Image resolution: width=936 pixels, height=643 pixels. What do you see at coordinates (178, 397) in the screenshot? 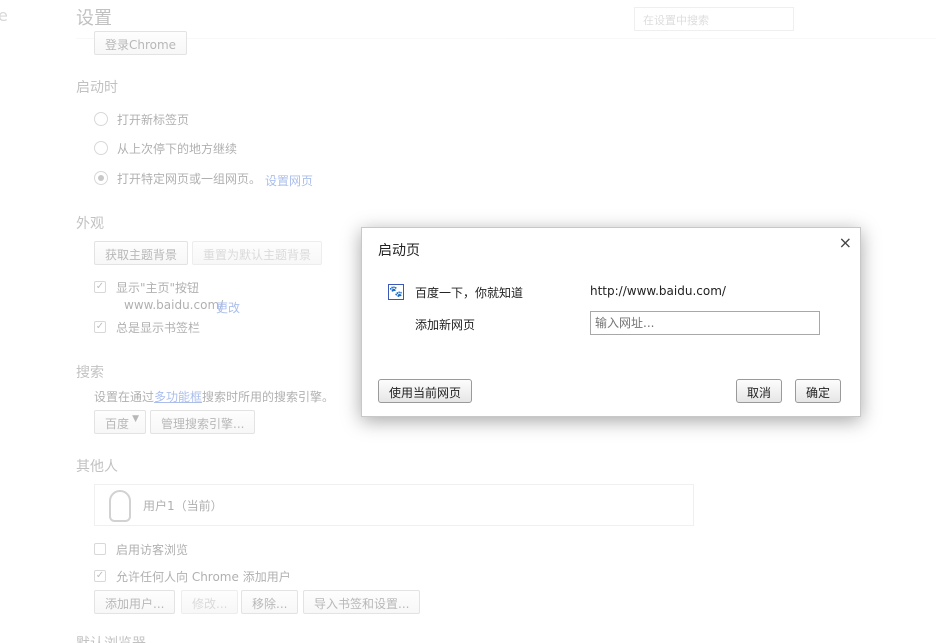
I see `omnibox-link: 多功能框` at bounding box center [178, 397].